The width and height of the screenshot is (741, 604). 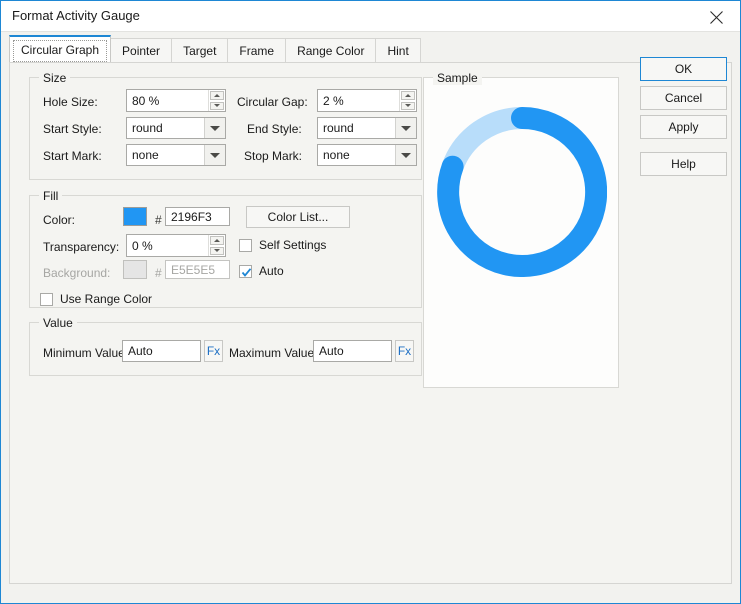 I want to click on end-style-label: End Style:, so click(x=274, y=129).